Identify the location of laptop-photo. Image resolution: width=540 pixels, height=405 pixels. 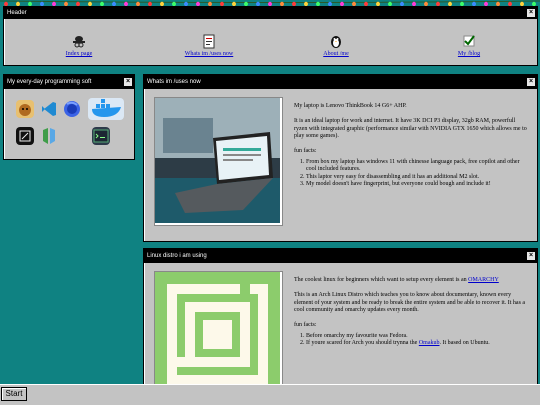
(218, 161).